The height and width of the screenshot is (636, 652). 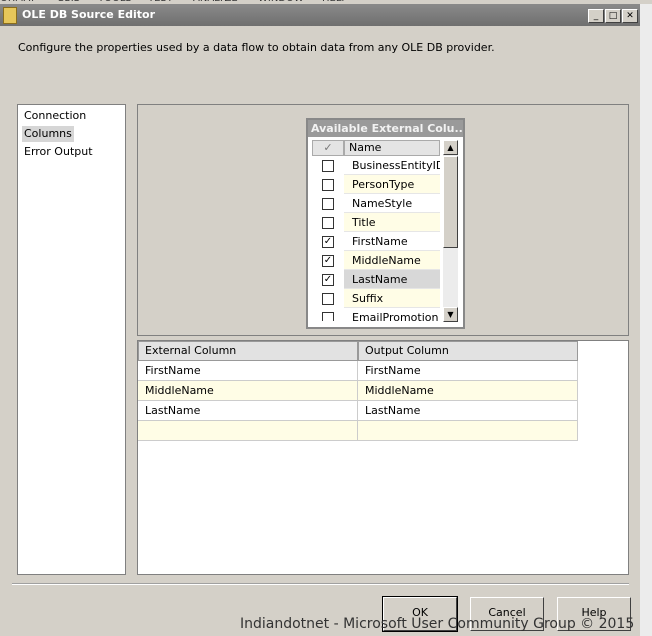 What do you see at coordinates (73, 123) in the screenshot?
I see `nav-item-connection-manager: Connection Manager` at bounding box center [73, 123].